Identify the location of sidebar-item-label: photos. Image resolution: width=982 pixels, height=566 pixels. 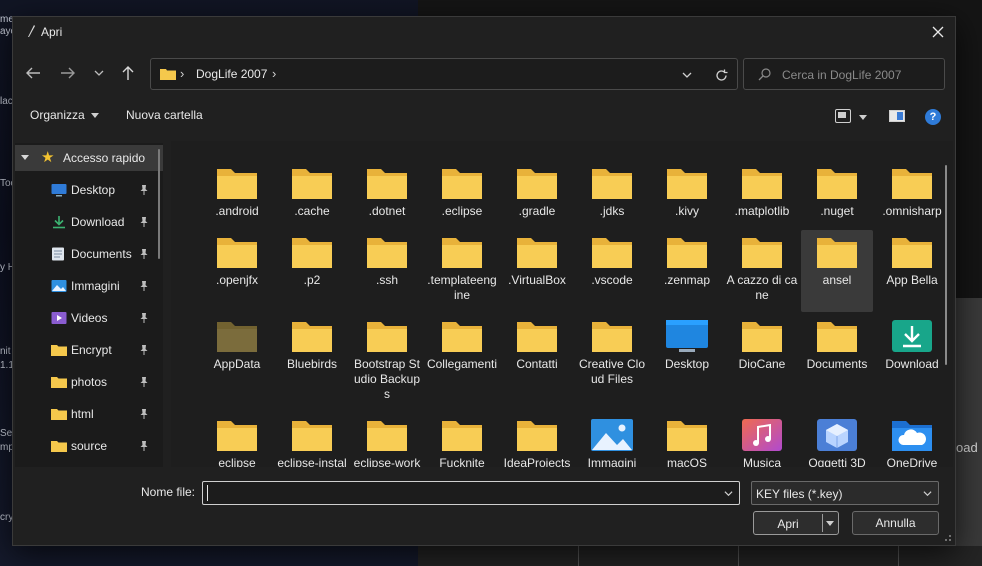
(89, 382).